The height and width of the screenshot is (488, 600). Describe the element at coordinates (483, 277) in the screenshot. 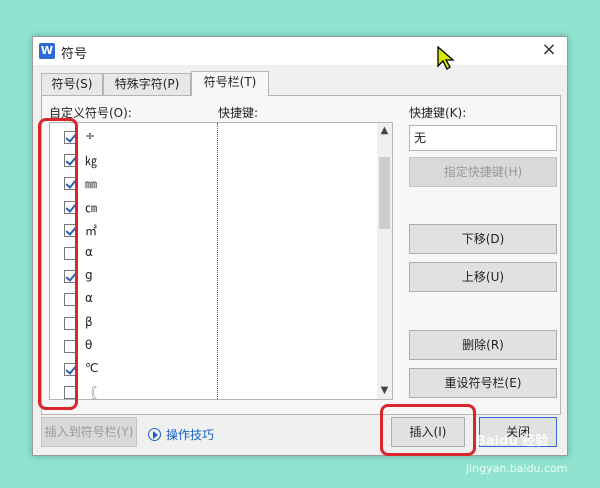

I see `move-up-button: 上移(U)` at that location.